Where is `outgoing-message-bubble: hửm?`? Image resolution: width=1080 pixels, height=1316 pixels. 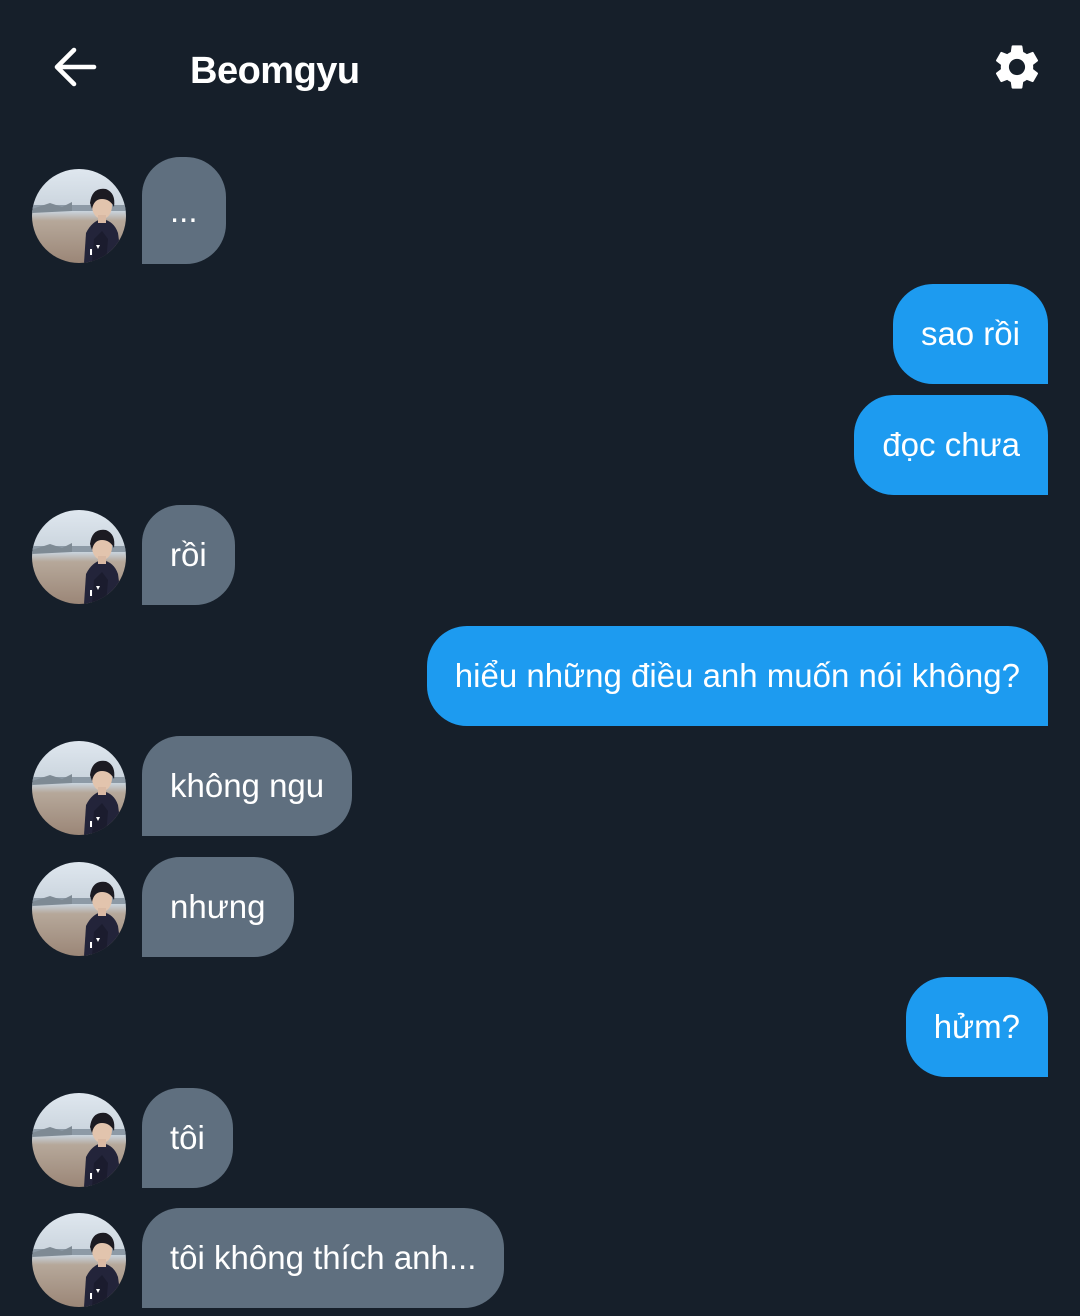 outgoing-message-bubble: hửm? is located at coordinates (976, 1027).